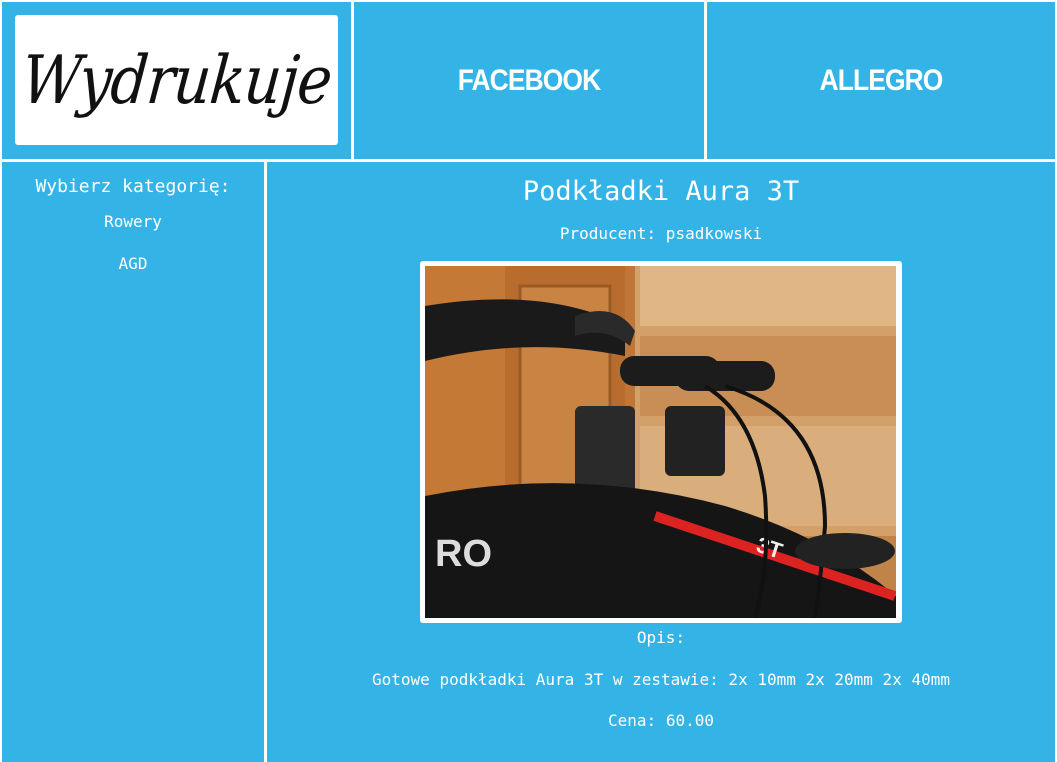  I want to click on facebook-link: FACEBOOK, so click(529, 80).